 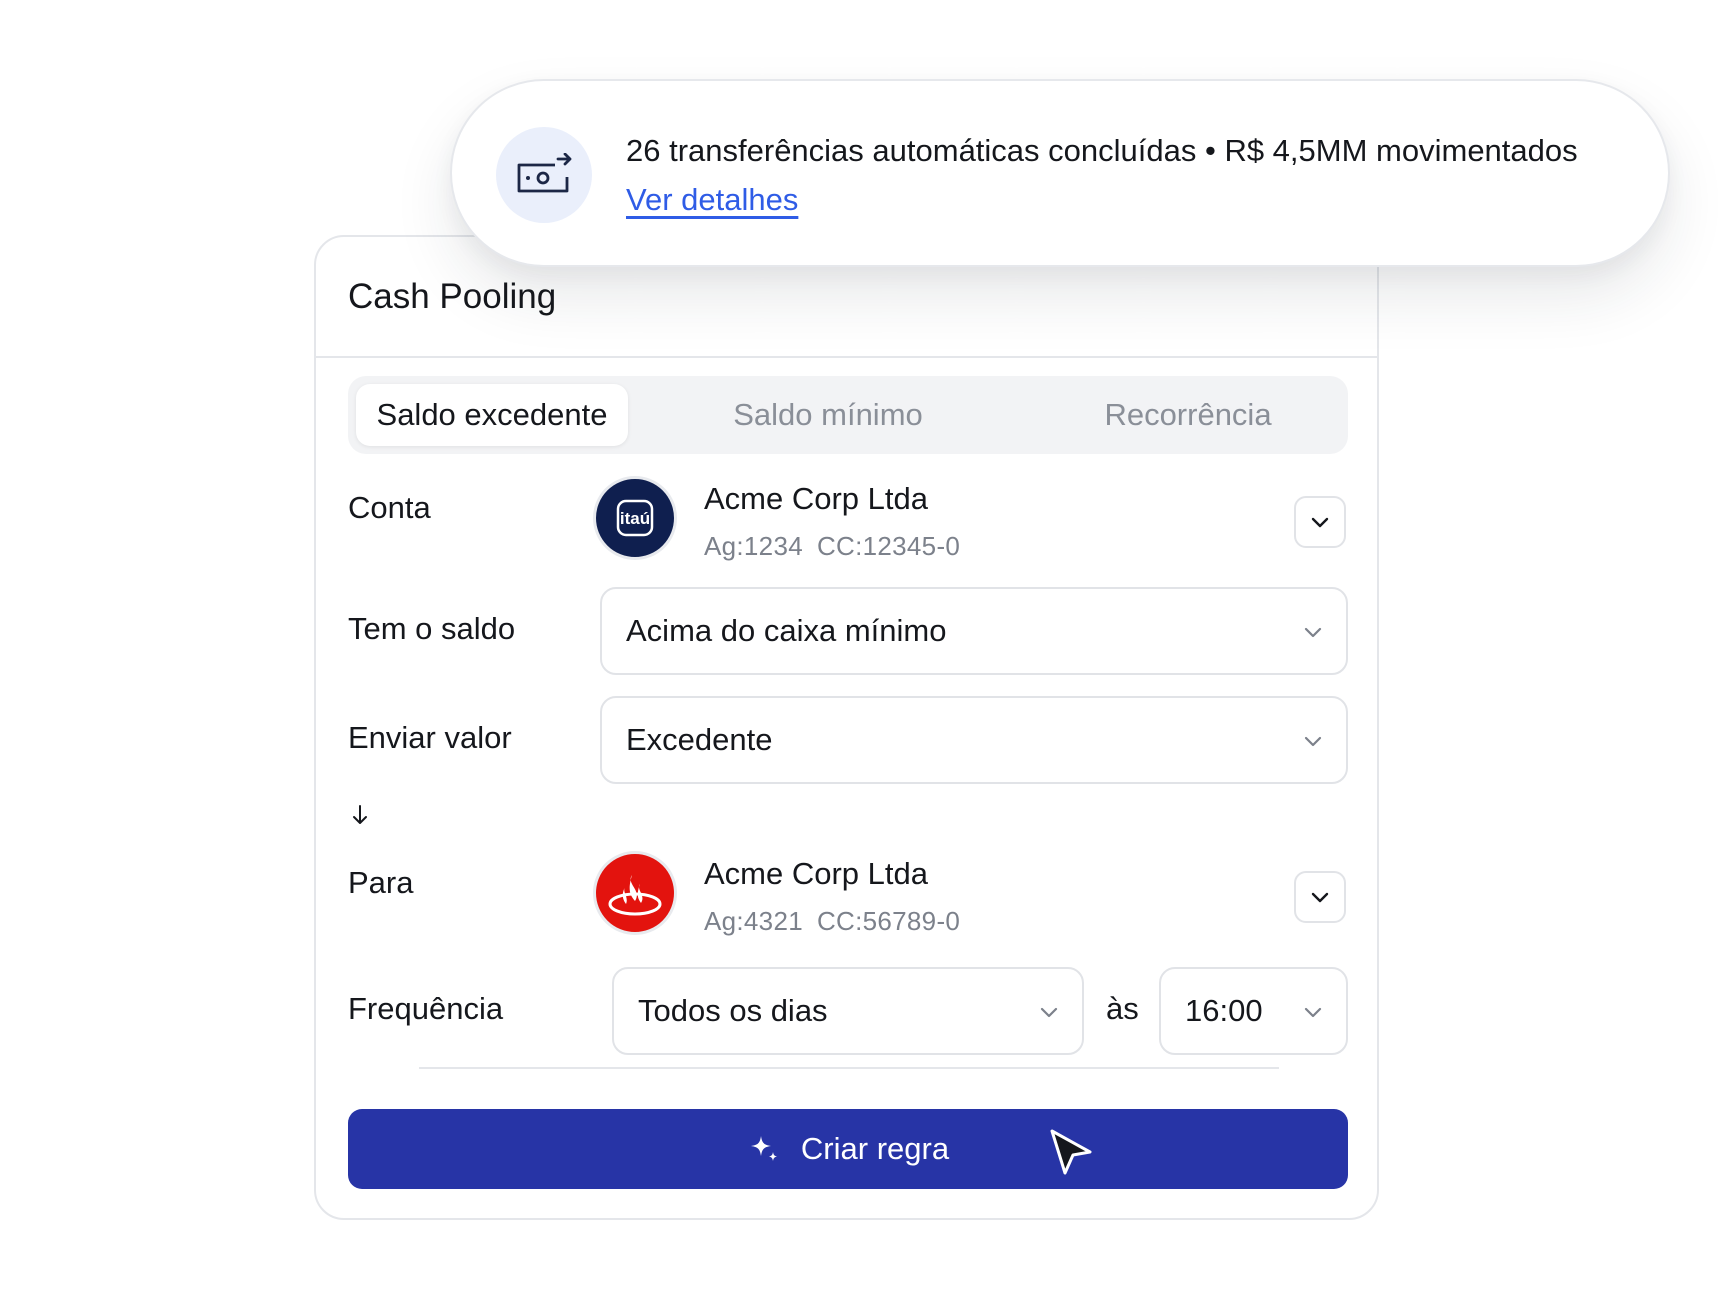 I want to click on create-rule-label: Criar regra, so click(x=875, y=1148).